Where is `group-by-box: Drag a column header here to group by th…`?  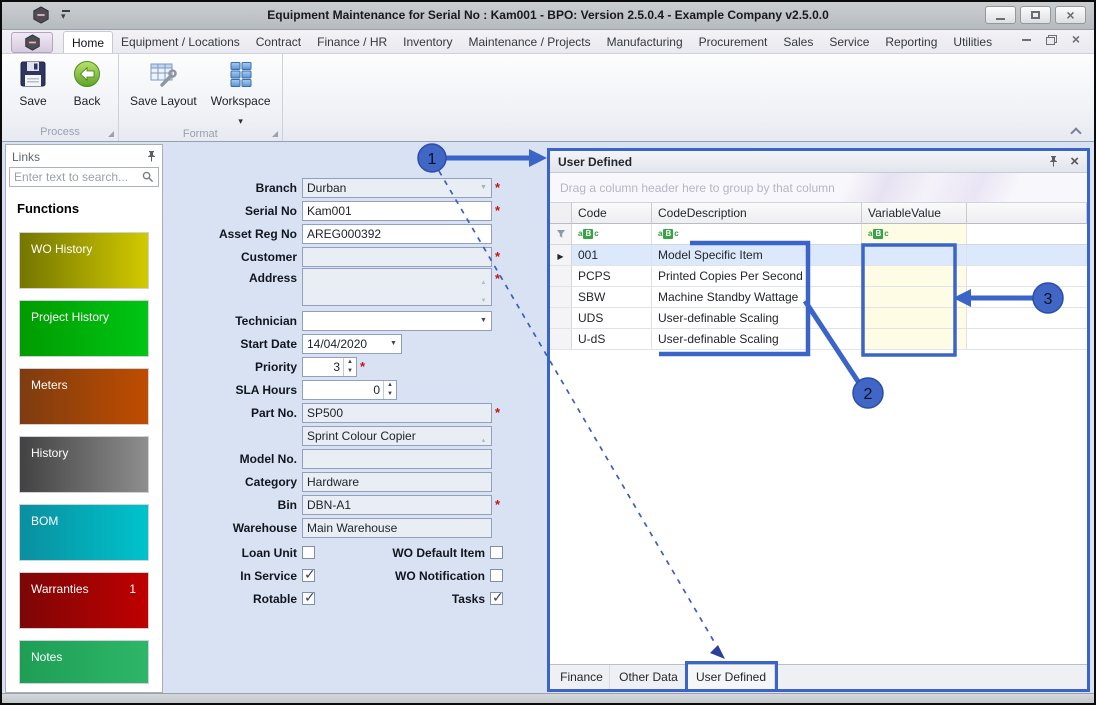
group-by-box: Drag a column header here to group by th… is located at coordinates (818, 188).